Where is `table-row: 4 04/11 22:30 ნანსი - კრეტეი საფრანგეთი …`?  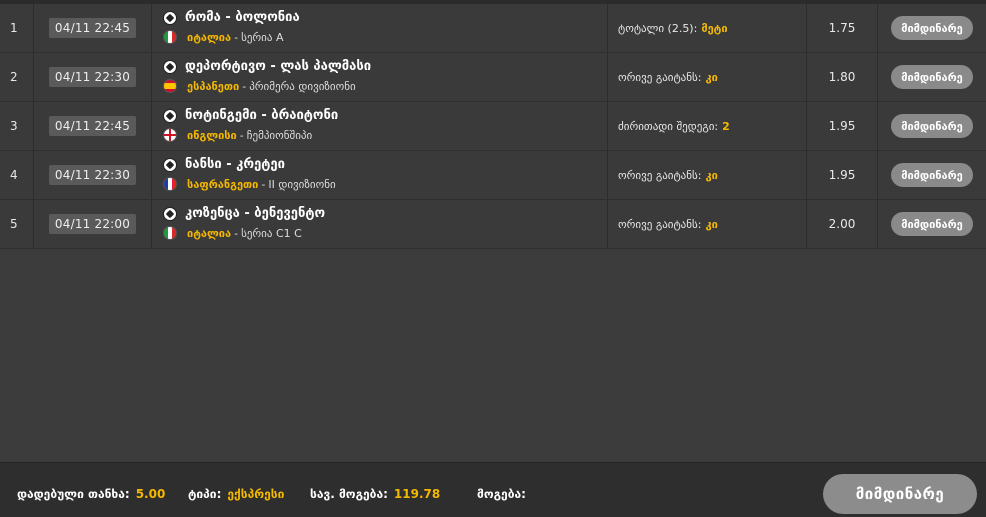 table-row: 4 04/11 22:30 ნანსი - კრეტეი საფრანგეთი … is located at coordinates (493, 175).